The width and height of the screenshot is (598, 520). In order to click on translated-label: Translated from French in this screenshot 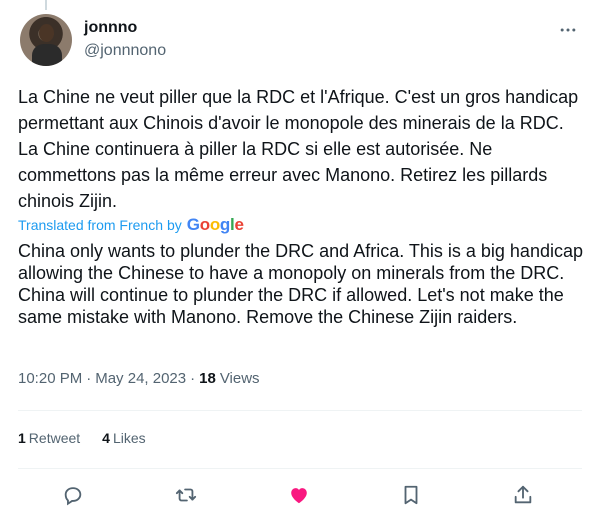, I will do `click(90, 225)`.